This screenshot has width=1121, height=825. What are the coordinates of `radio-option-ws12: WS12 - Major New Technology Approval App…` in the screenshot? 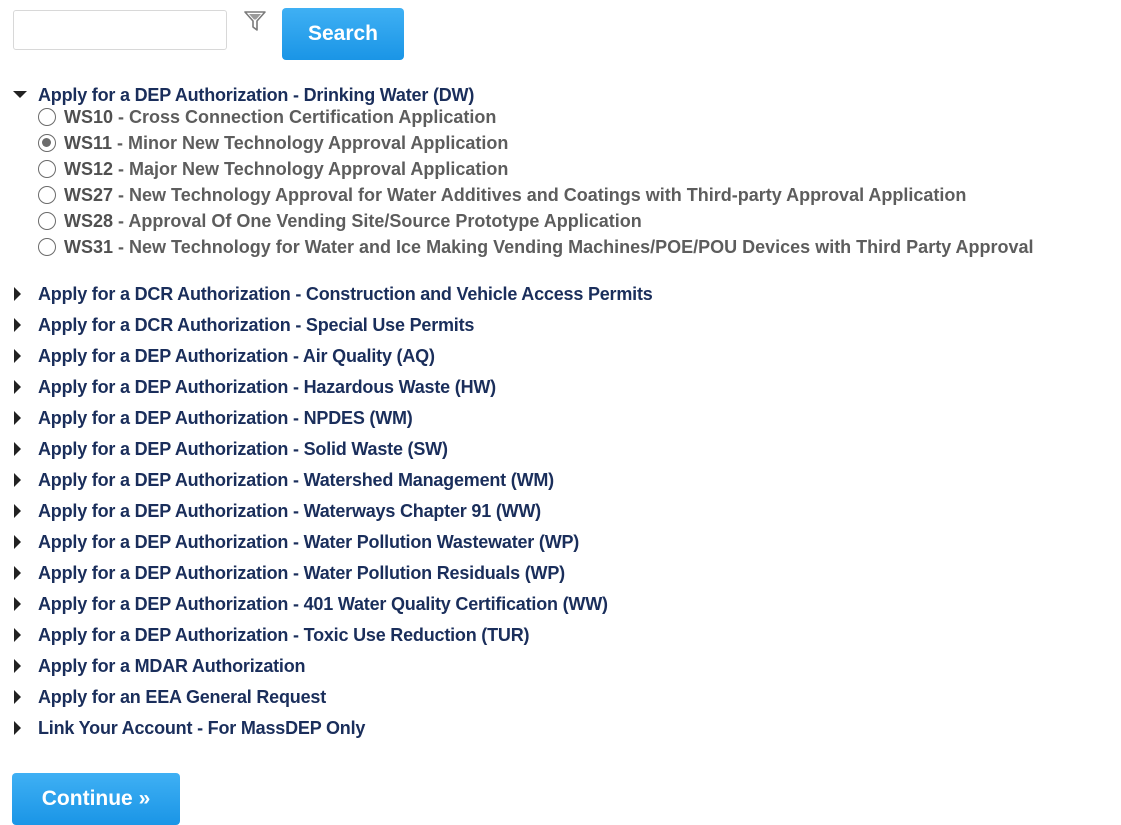 It's located at (273, 169).